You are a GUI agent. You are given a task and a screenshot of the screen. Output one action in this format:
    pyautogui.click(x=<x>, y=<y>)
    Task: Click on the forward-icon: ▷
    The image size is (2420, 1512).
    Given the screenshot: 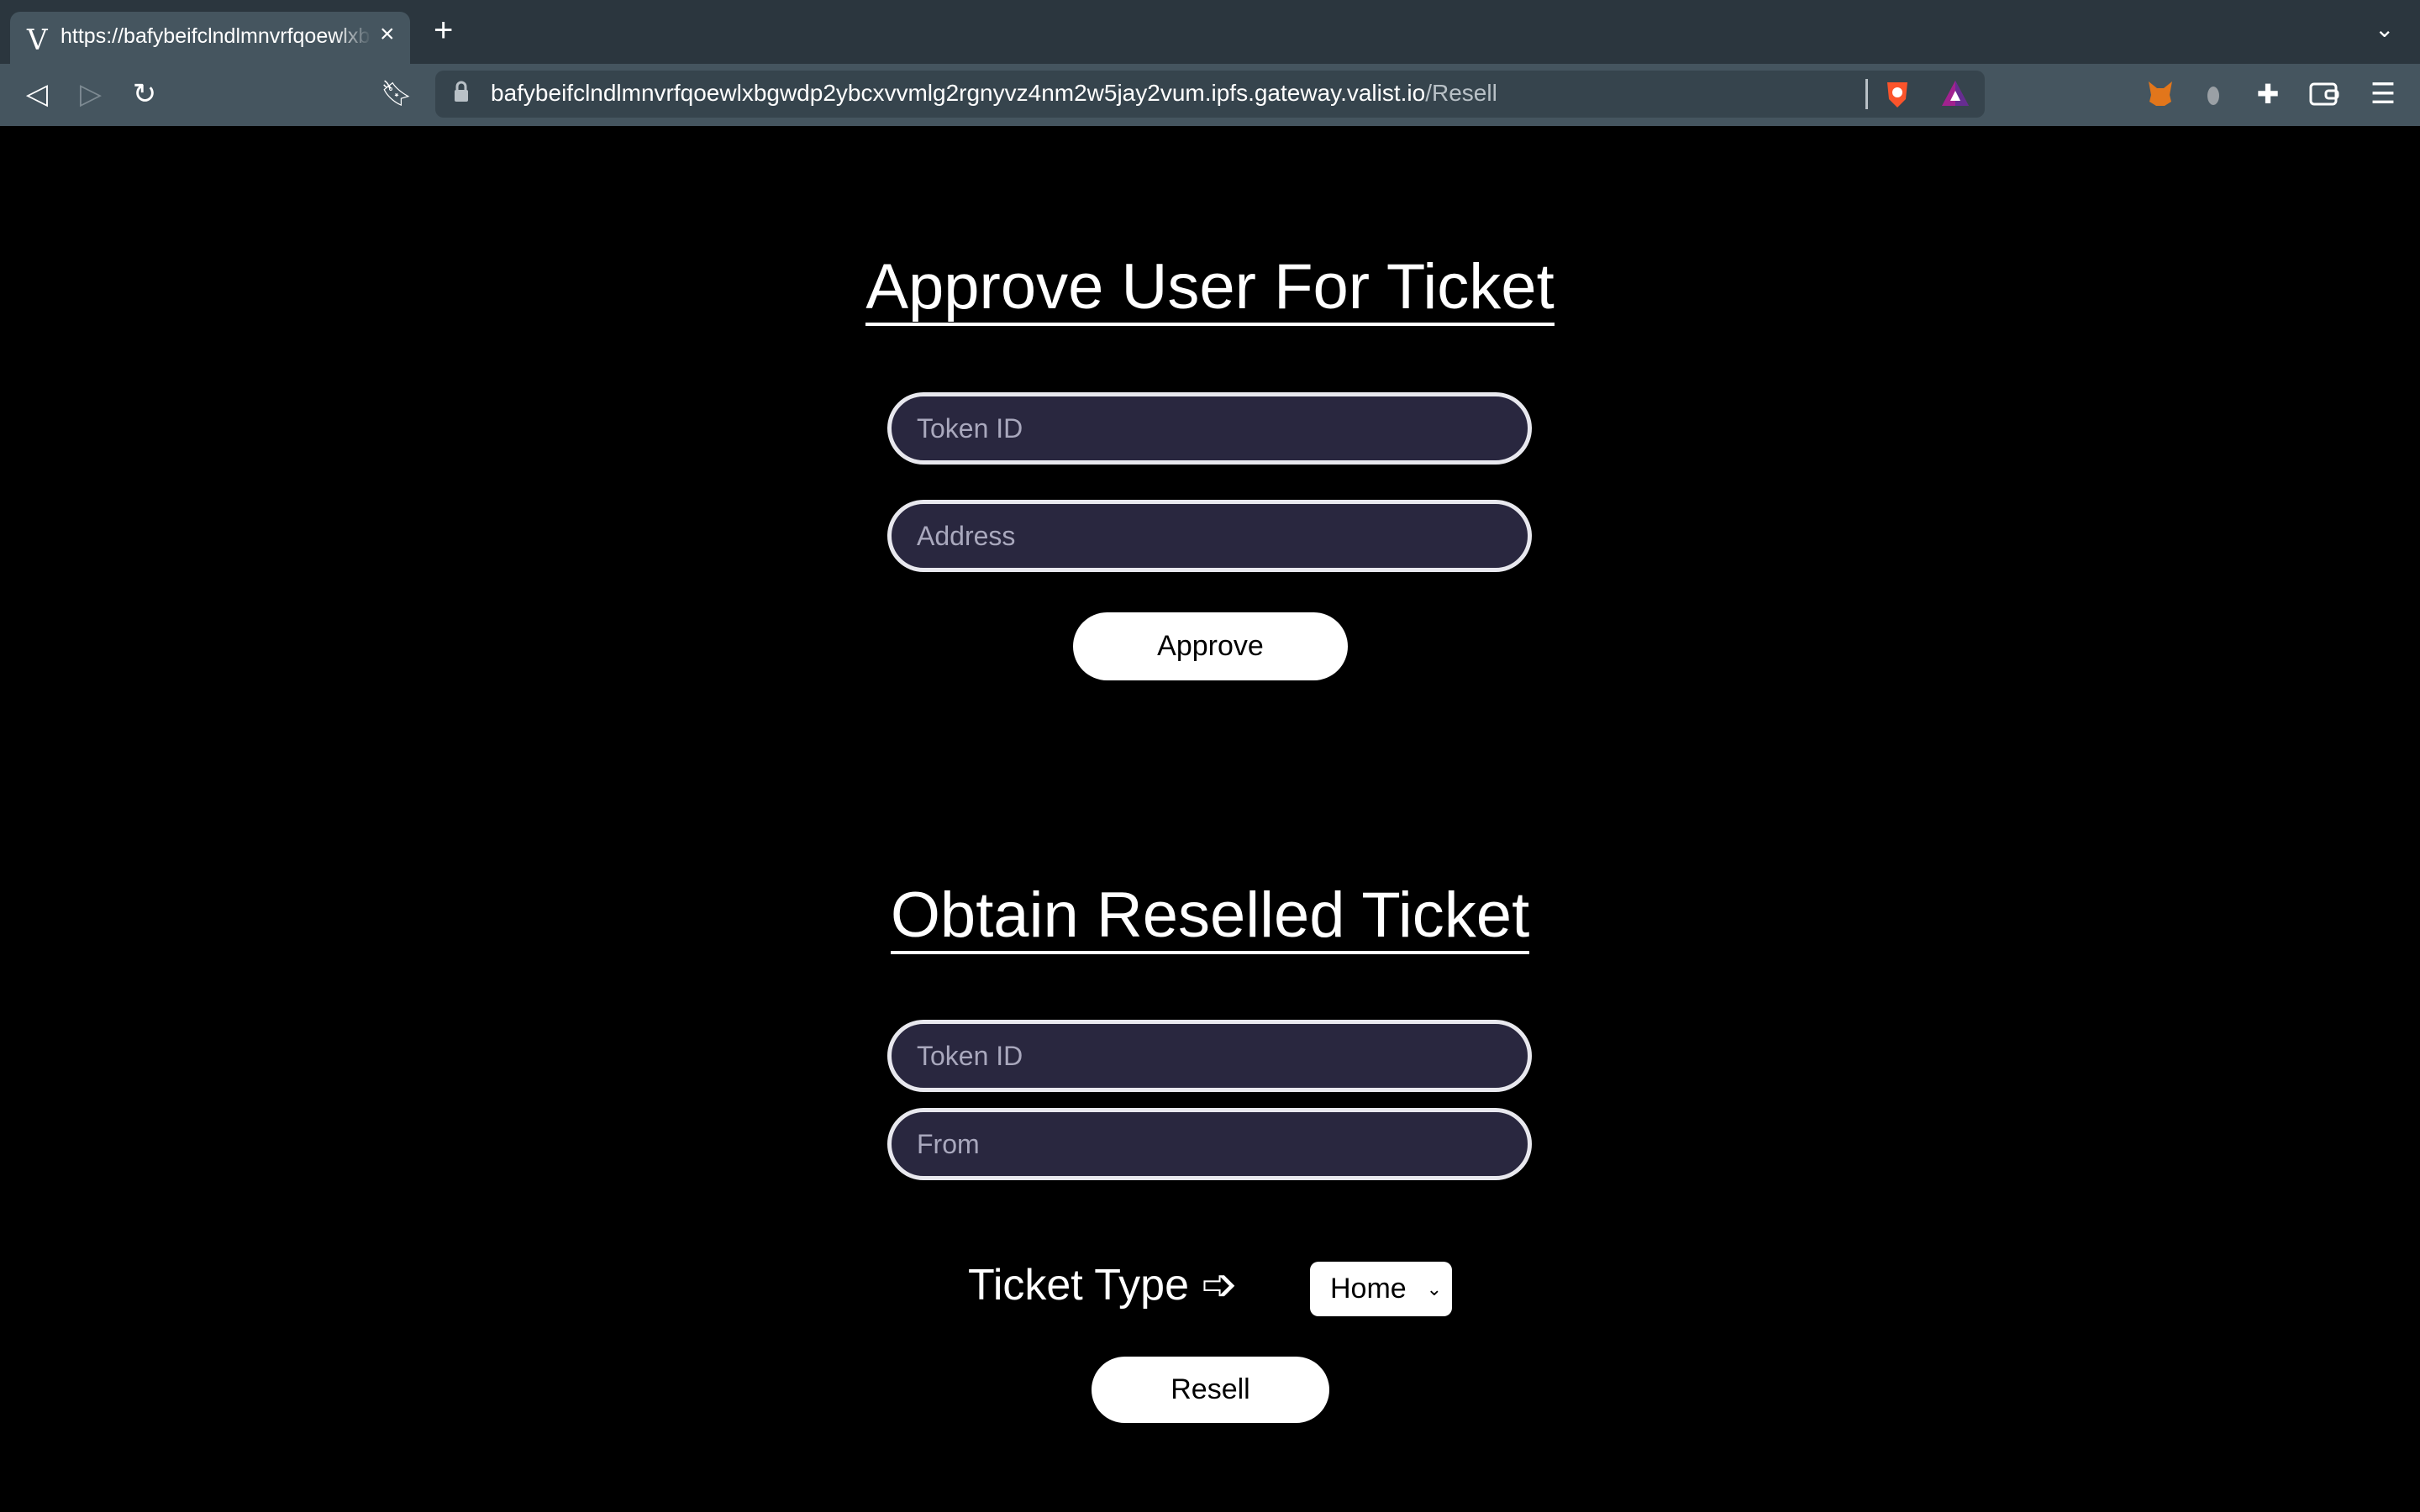 What is the action you would take?
    pyautogui.click(x=90, y=94)
    